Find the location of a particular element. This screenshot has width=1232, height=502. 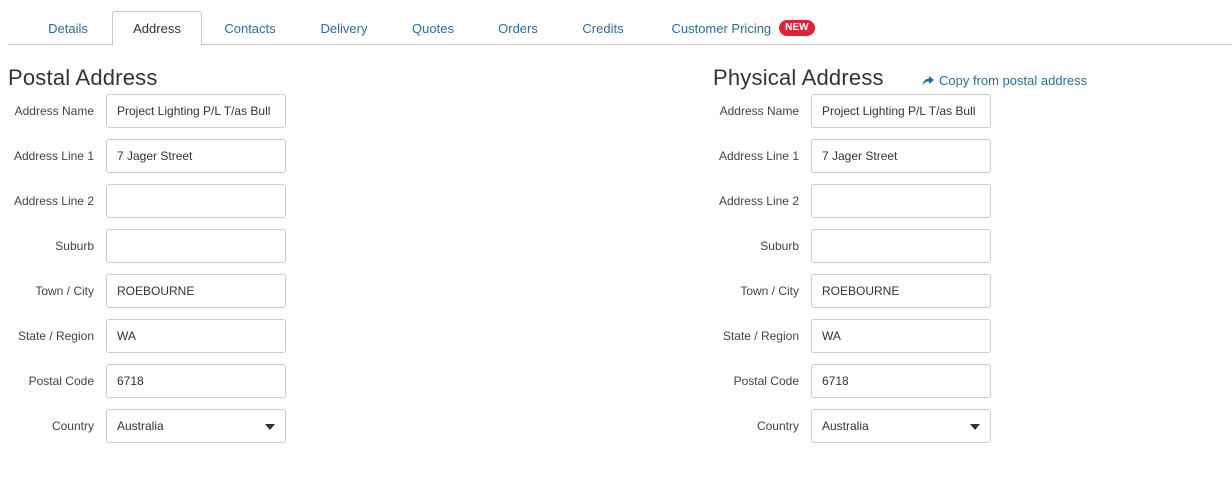

physical-address-line-1-label: Address Line 1 is located at coordinates (758, 156).